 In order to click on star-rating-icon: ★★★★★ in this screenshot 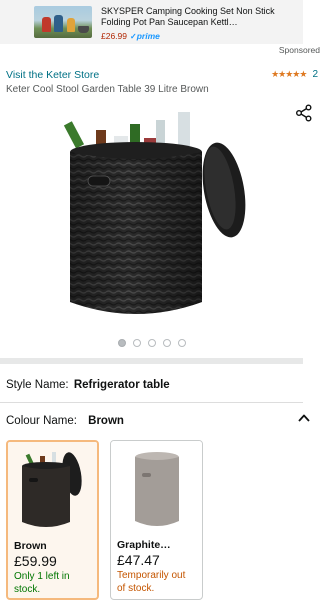, I will do `click(289, 74)`.